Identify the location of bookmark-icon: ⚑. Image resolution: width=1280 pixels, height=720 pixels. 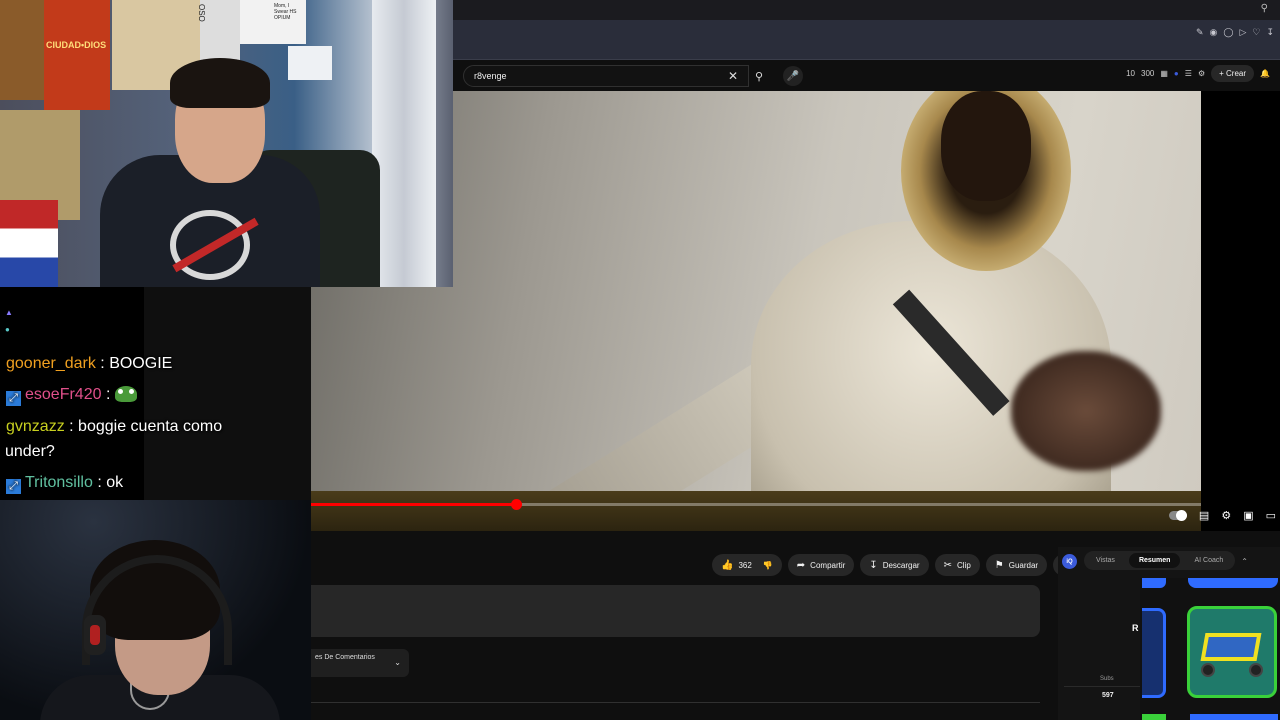
(999, 565).